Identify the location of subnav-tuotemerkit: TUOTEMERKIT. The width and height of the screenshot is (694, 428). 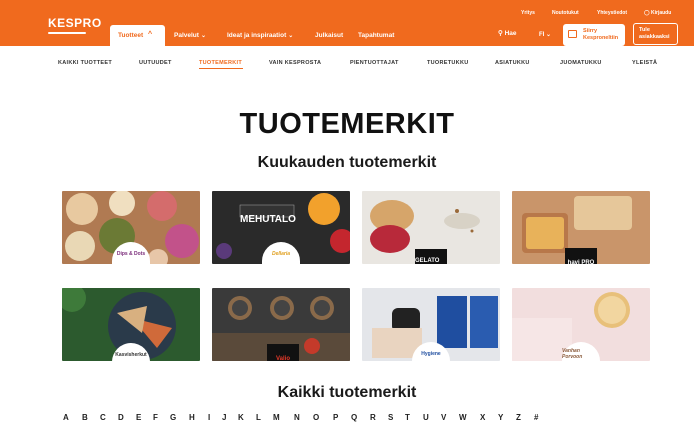
(220, 63).